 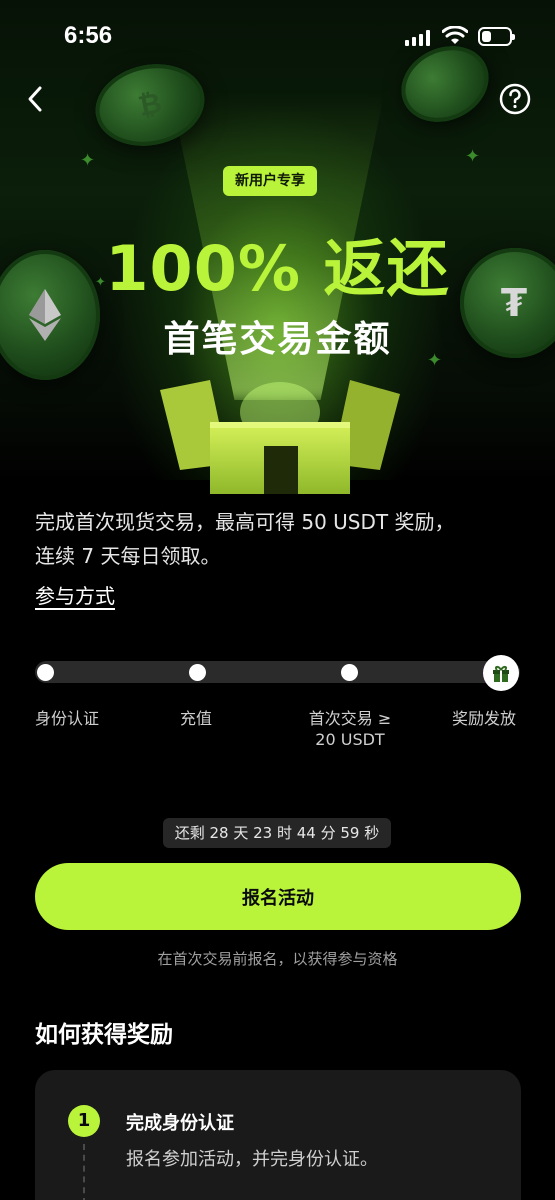 What do you see at coordinates (128, 556) in the screenshot?
I see `description-line: 连续 7 天每日领取。` at bounding box center [128, 556].